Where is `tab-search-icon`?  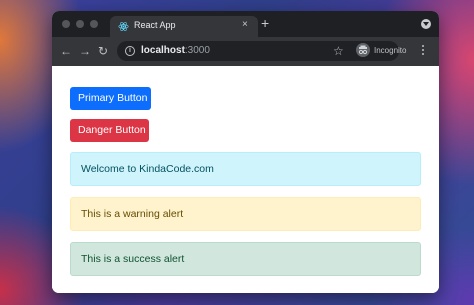 tab-search-icon is located at coordinates (426, 24).